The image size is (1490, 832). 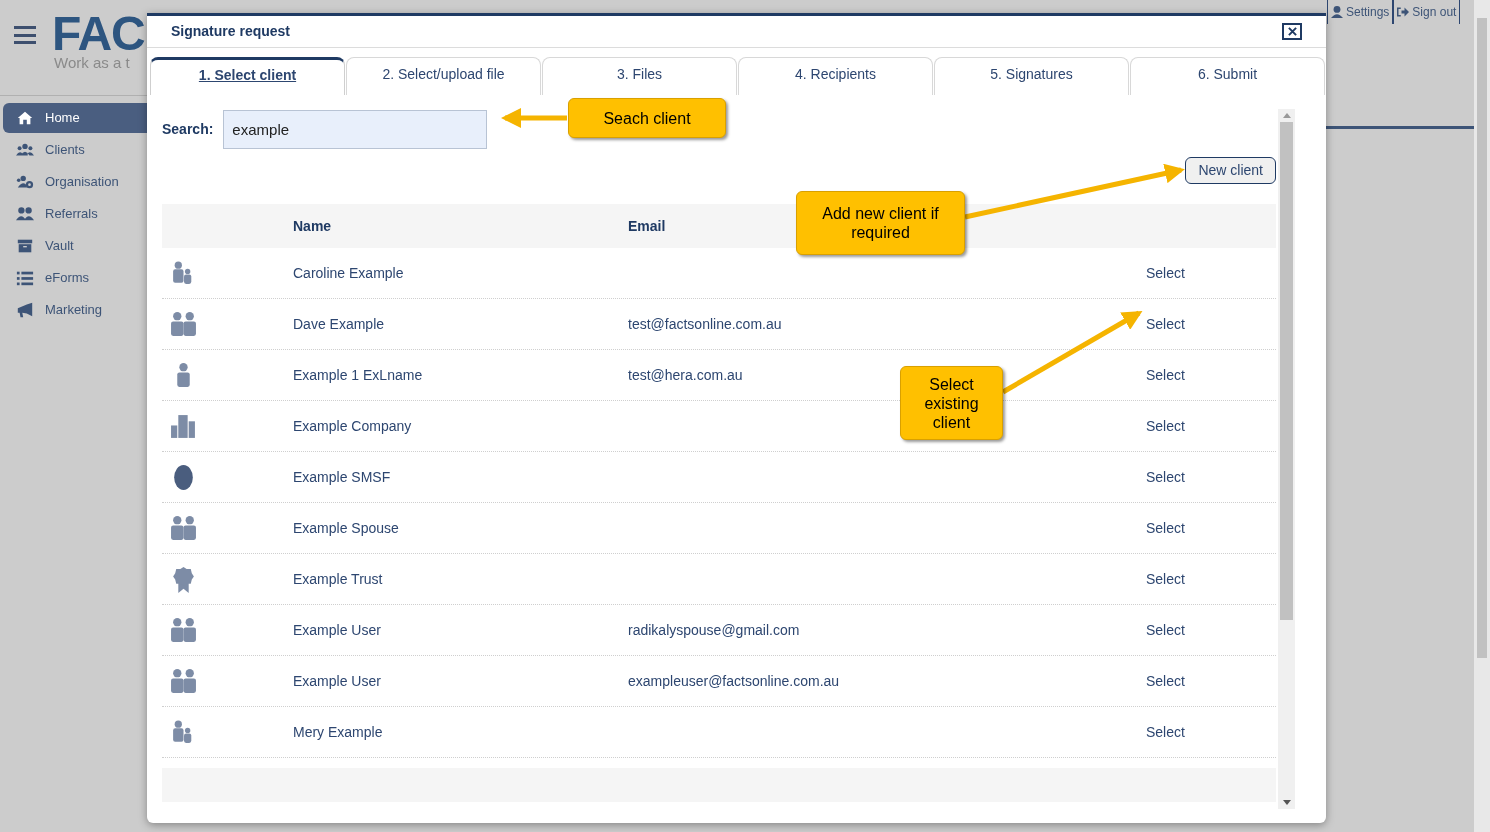 I want to click on sidebar-item: Organisation, so click(x=75, y=182).